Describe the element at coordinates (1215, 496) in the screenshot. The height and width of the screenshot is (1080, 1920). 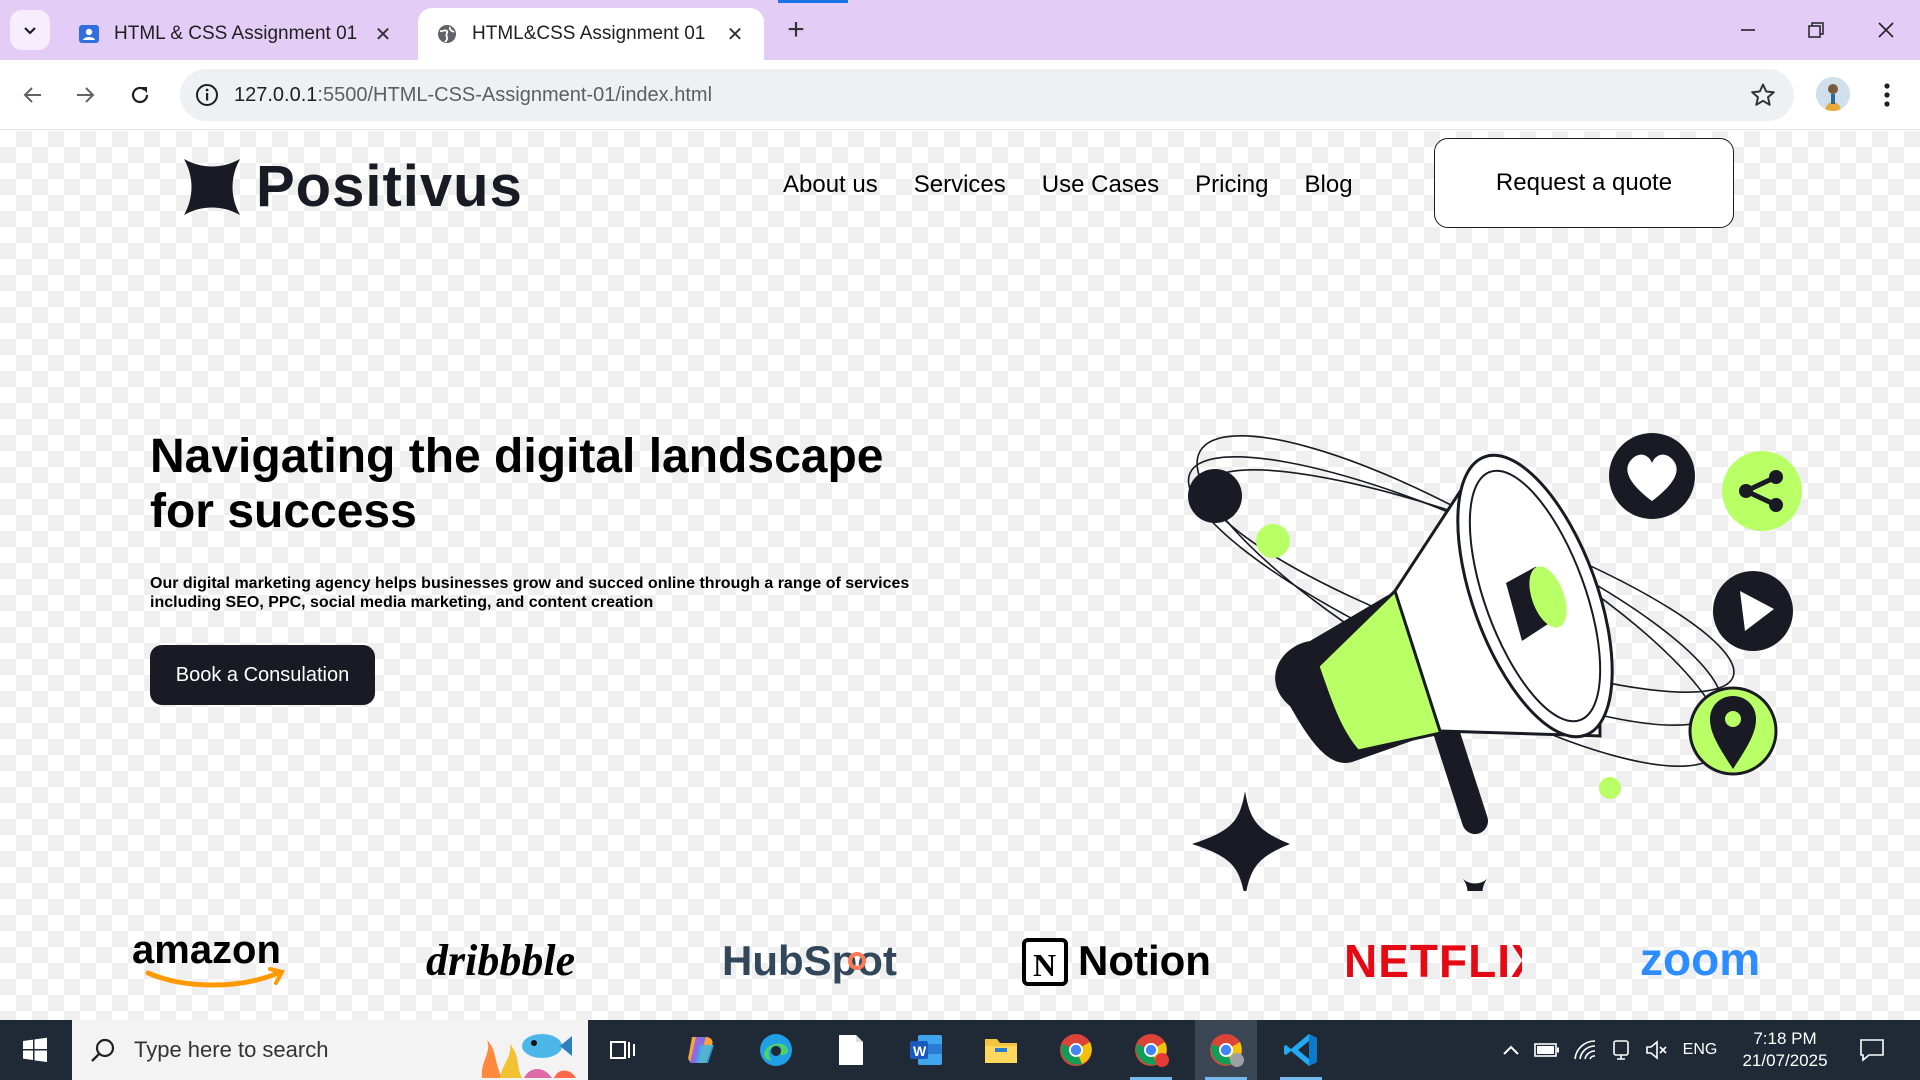
I see `black-dot-icon` at that location.